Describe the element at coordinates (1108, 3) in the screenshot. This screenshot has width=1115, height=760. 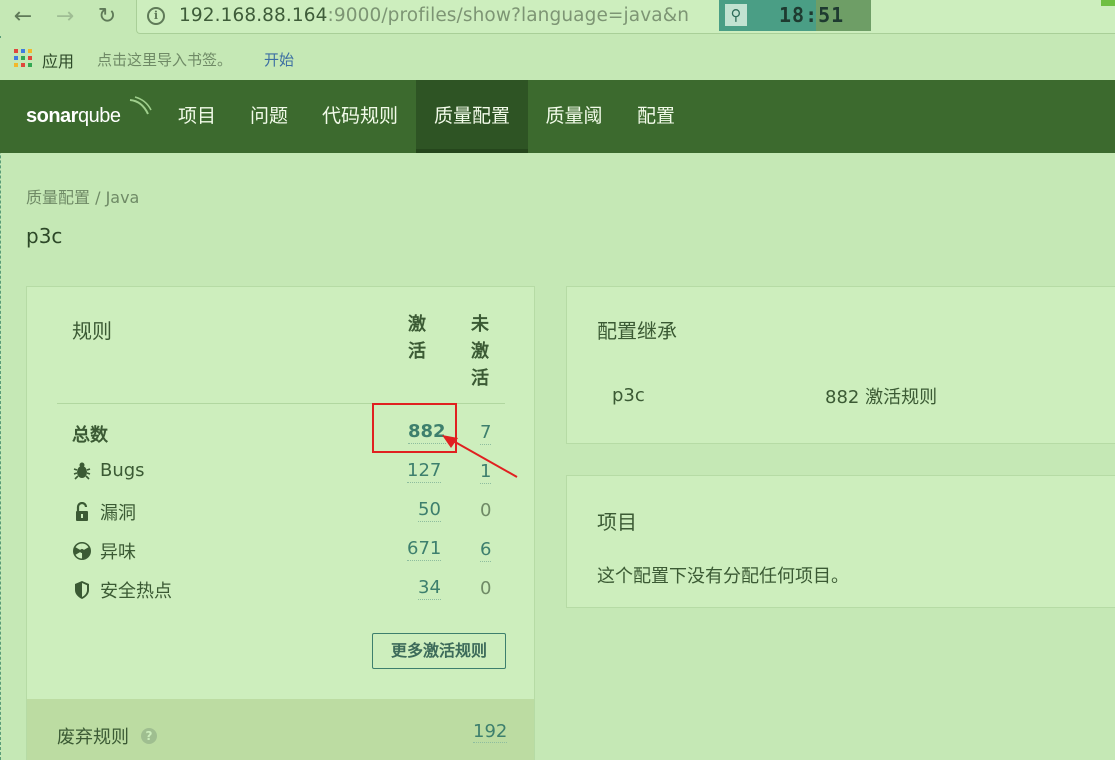
I see `corner-badge` at that location.